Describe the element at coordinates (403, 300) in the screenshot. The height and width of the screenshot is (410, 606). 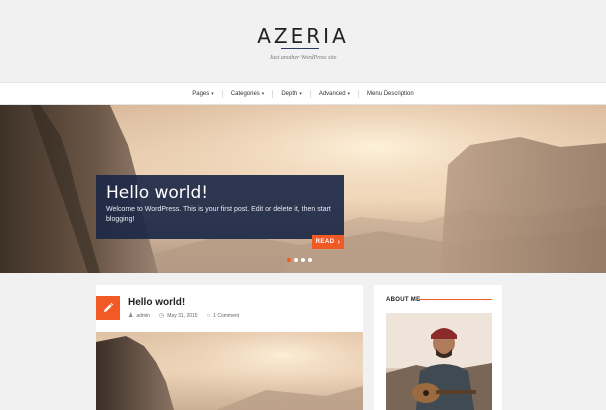
I see `widget-title: ABOUT ME` at that location.